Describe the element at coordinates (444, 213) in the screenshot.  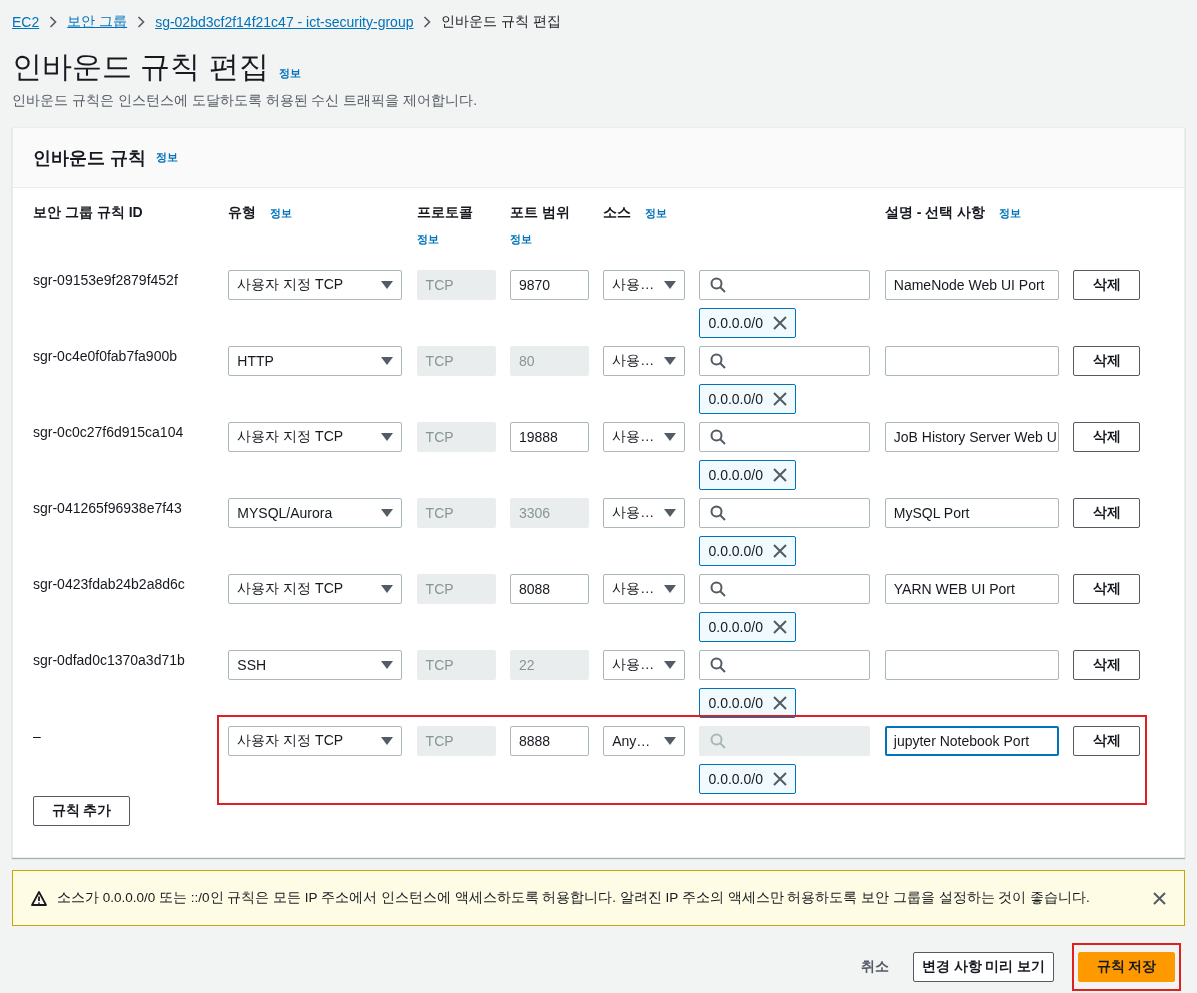
I see `column-header: 프로토콜` at that location.